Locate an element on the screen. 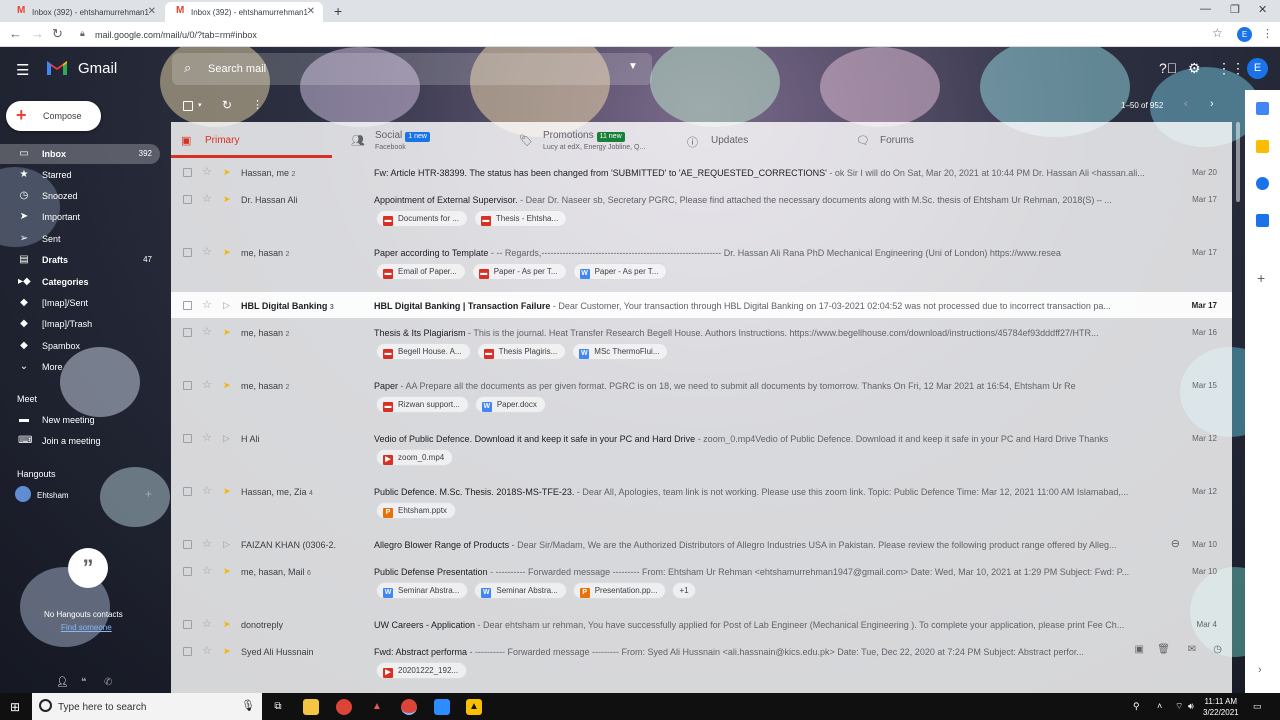 Image resolution: width=1280 pixels, height=720 pixels. archive-icon: ▣ is located at coordinates (1139, 649).